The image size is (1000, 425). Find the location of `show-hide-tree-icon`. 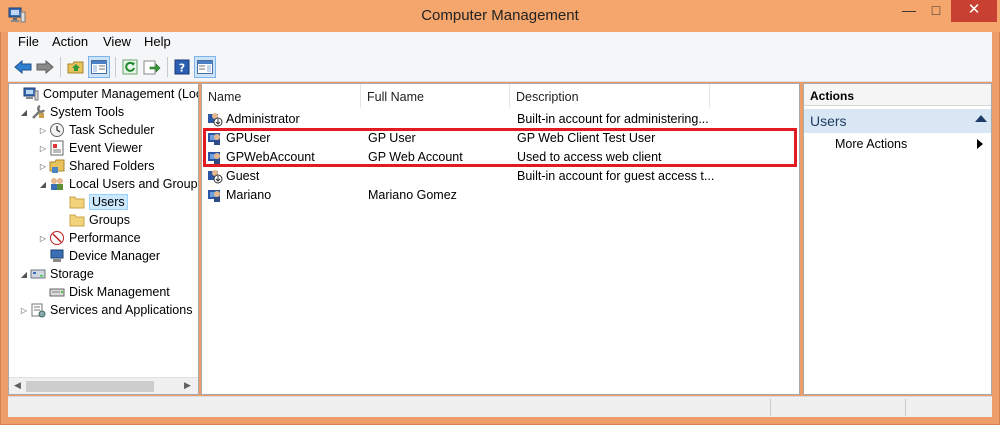

show-hide-tree-icon is located at coordinates (99, 67).